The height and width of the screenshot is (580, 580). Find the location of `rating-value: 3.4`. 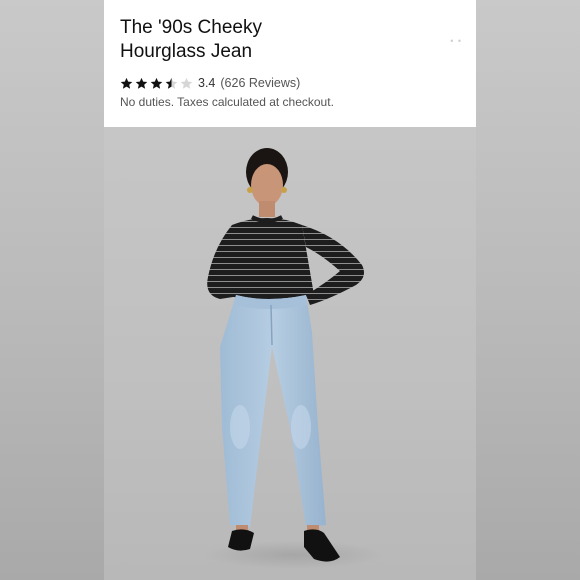

rating-value: 3.4 is located at coordinates (207, 83).